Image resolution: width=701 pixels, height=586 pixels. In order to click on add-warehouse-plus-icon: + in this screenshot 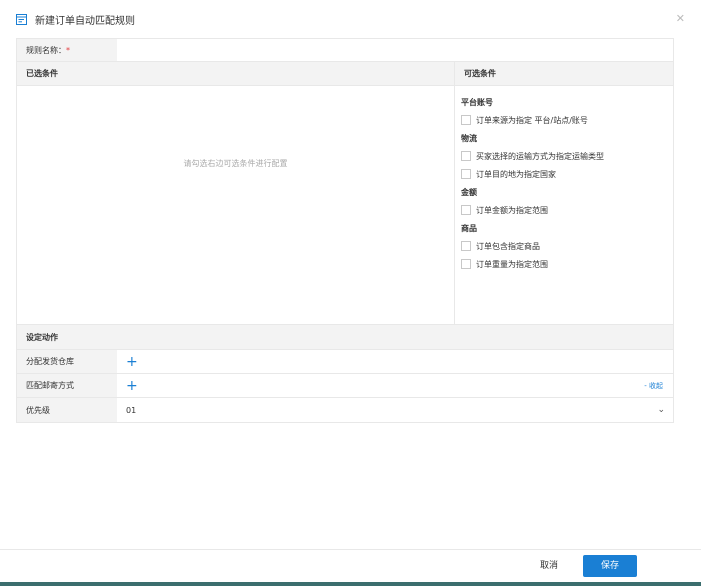, I will do `click(132, 362)`.